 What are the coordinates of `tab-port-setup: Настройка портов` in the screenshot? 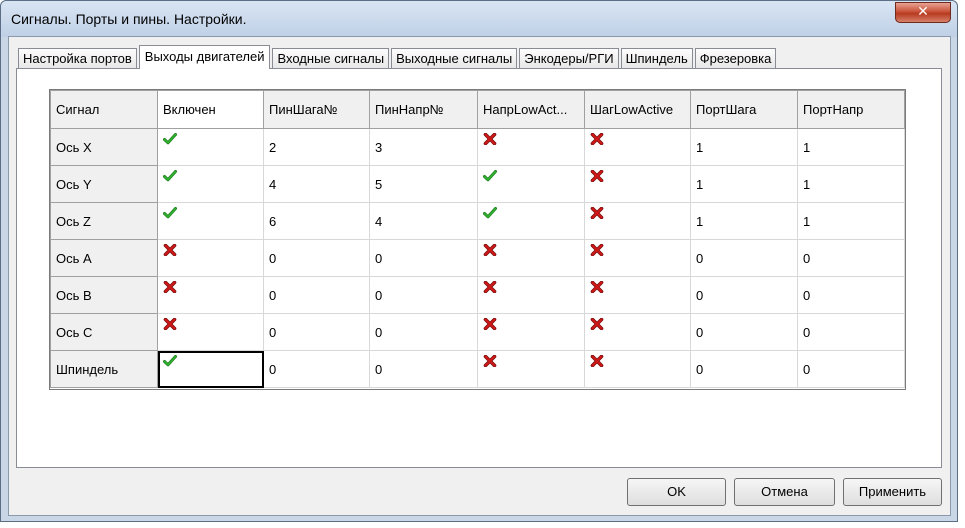 It's located at (77, 58).